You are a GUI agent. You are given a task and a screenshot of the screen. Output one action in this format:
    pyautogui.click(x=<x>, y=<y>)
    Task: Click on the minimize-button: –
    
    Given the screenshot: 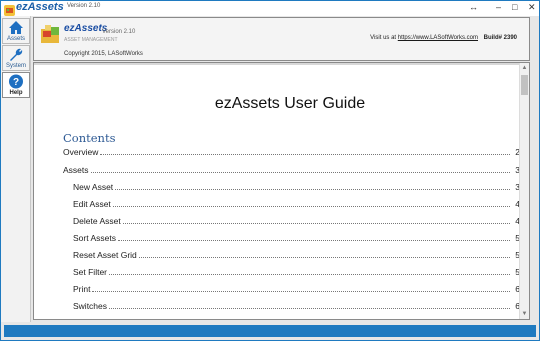 What is the action you would take?
    pyautogui.click(x=498, y=7)
    